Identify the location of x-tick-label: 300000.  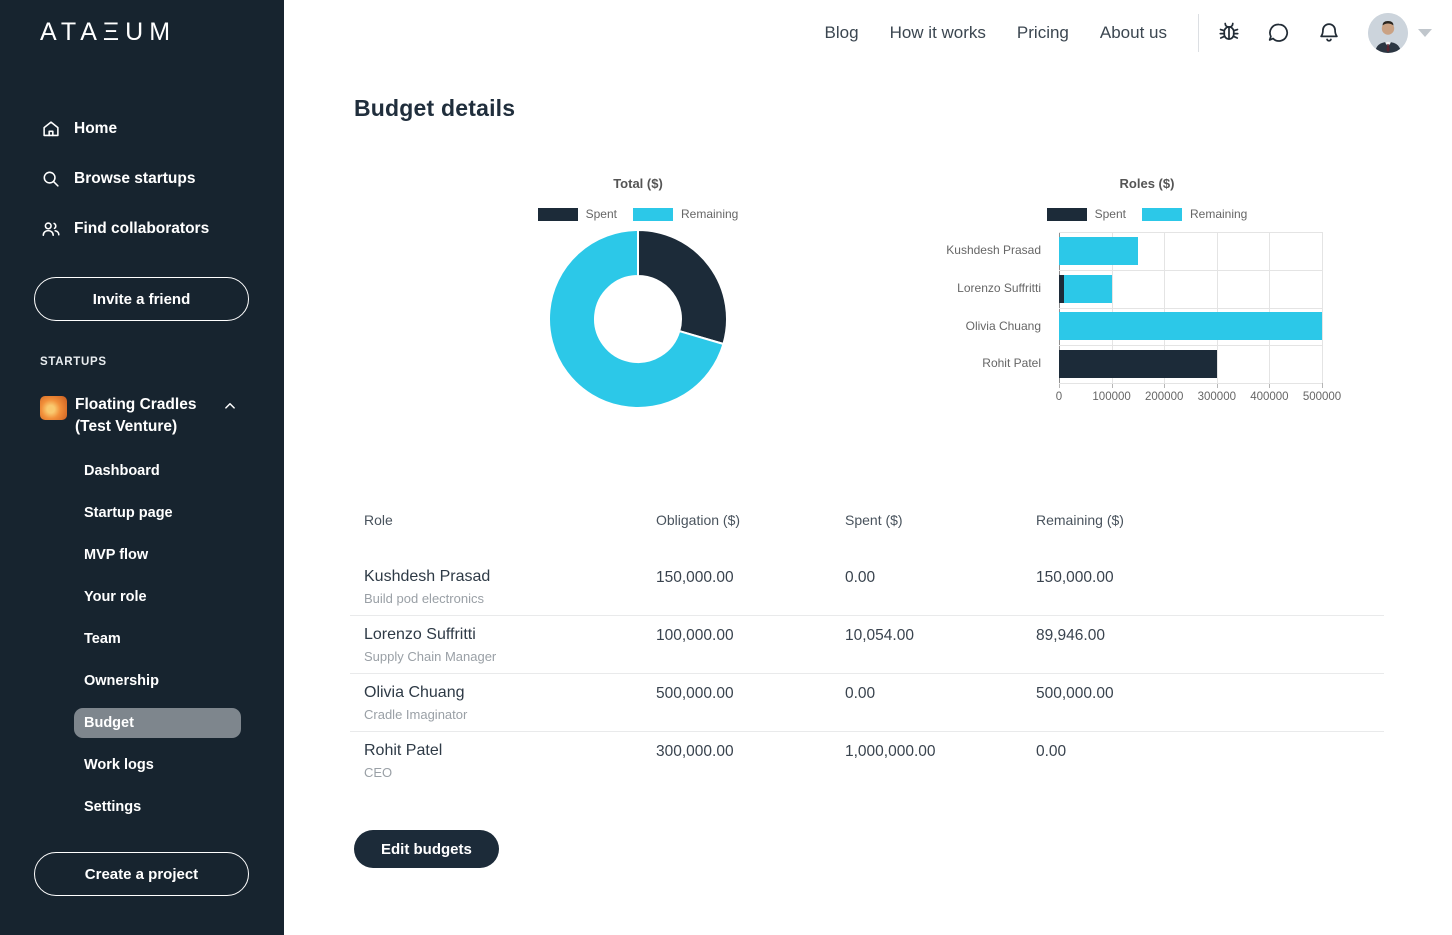
(1216, 397).